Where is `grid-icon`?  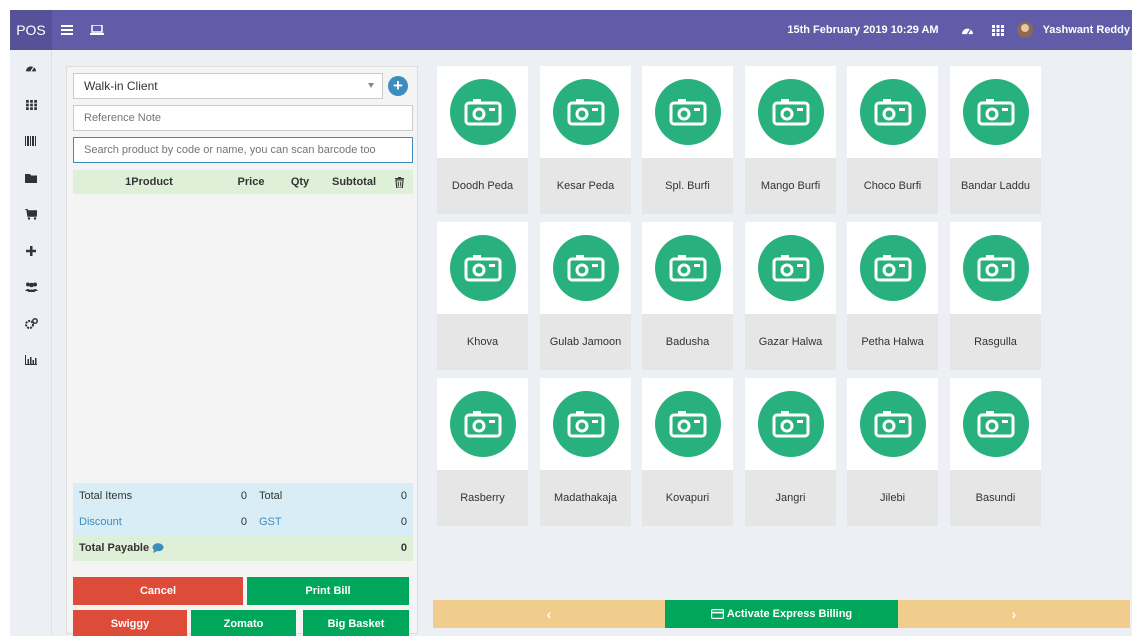 grid-icon is located at coordinates (998, 30).